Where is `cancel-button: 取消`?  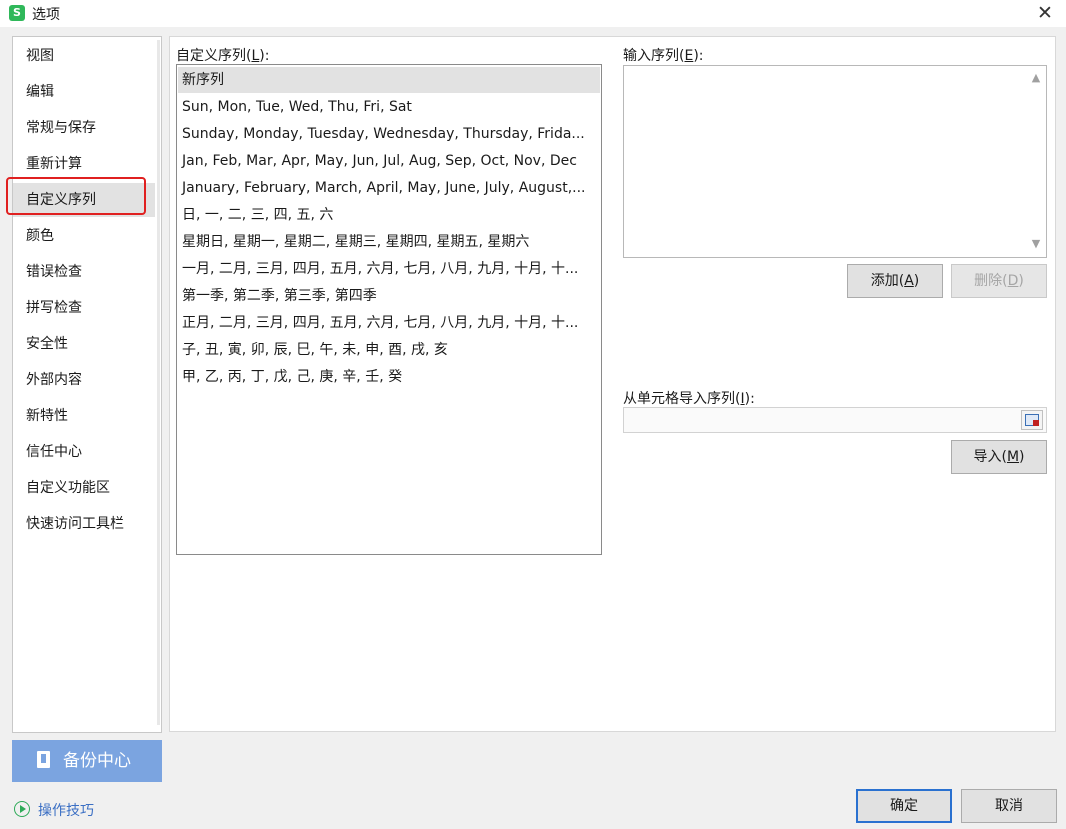
cancel-button: 取消 is located at coordinates (1009, 806).